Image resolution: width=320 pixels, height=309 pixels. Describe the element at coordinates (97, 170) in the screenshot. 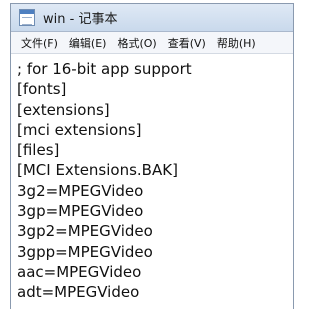

I see `editor-line: [MCI Extensions.BAK]` at that location.